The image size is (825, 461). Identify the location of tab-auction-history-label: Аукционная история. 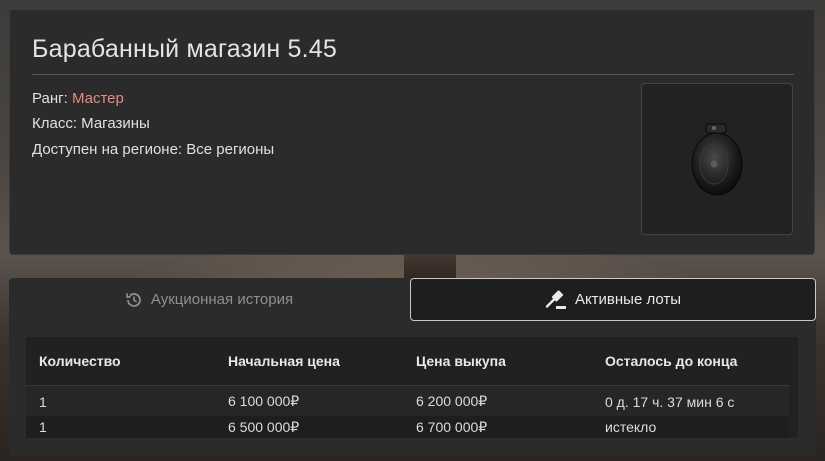
(222, 299).